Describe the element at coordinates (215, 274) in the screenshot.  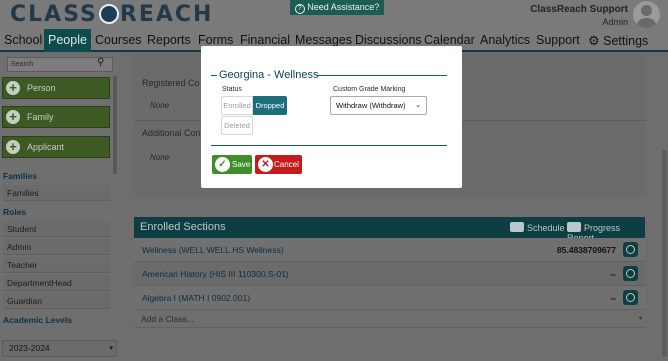
I see `section-name: American History (HIS III 110300.S-01)` at that location.